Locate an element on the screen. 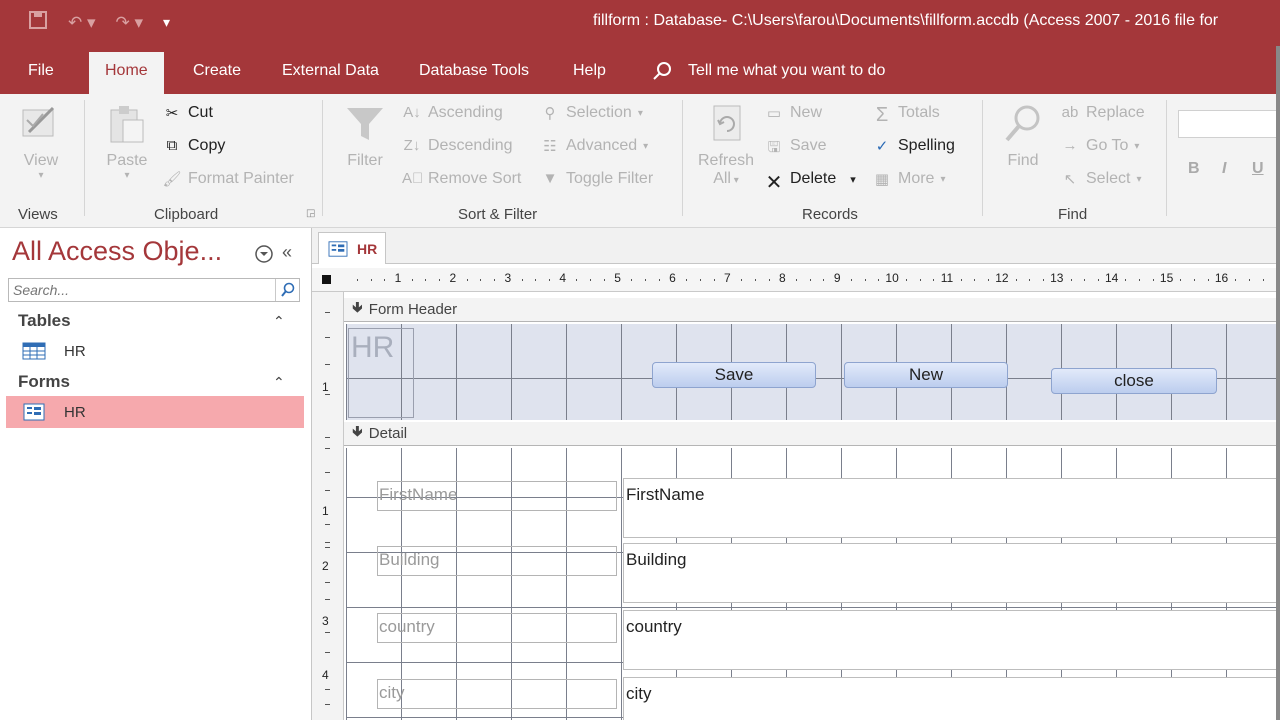  ascending-button: A↓ Ascending is located at coordinates (452, 113).